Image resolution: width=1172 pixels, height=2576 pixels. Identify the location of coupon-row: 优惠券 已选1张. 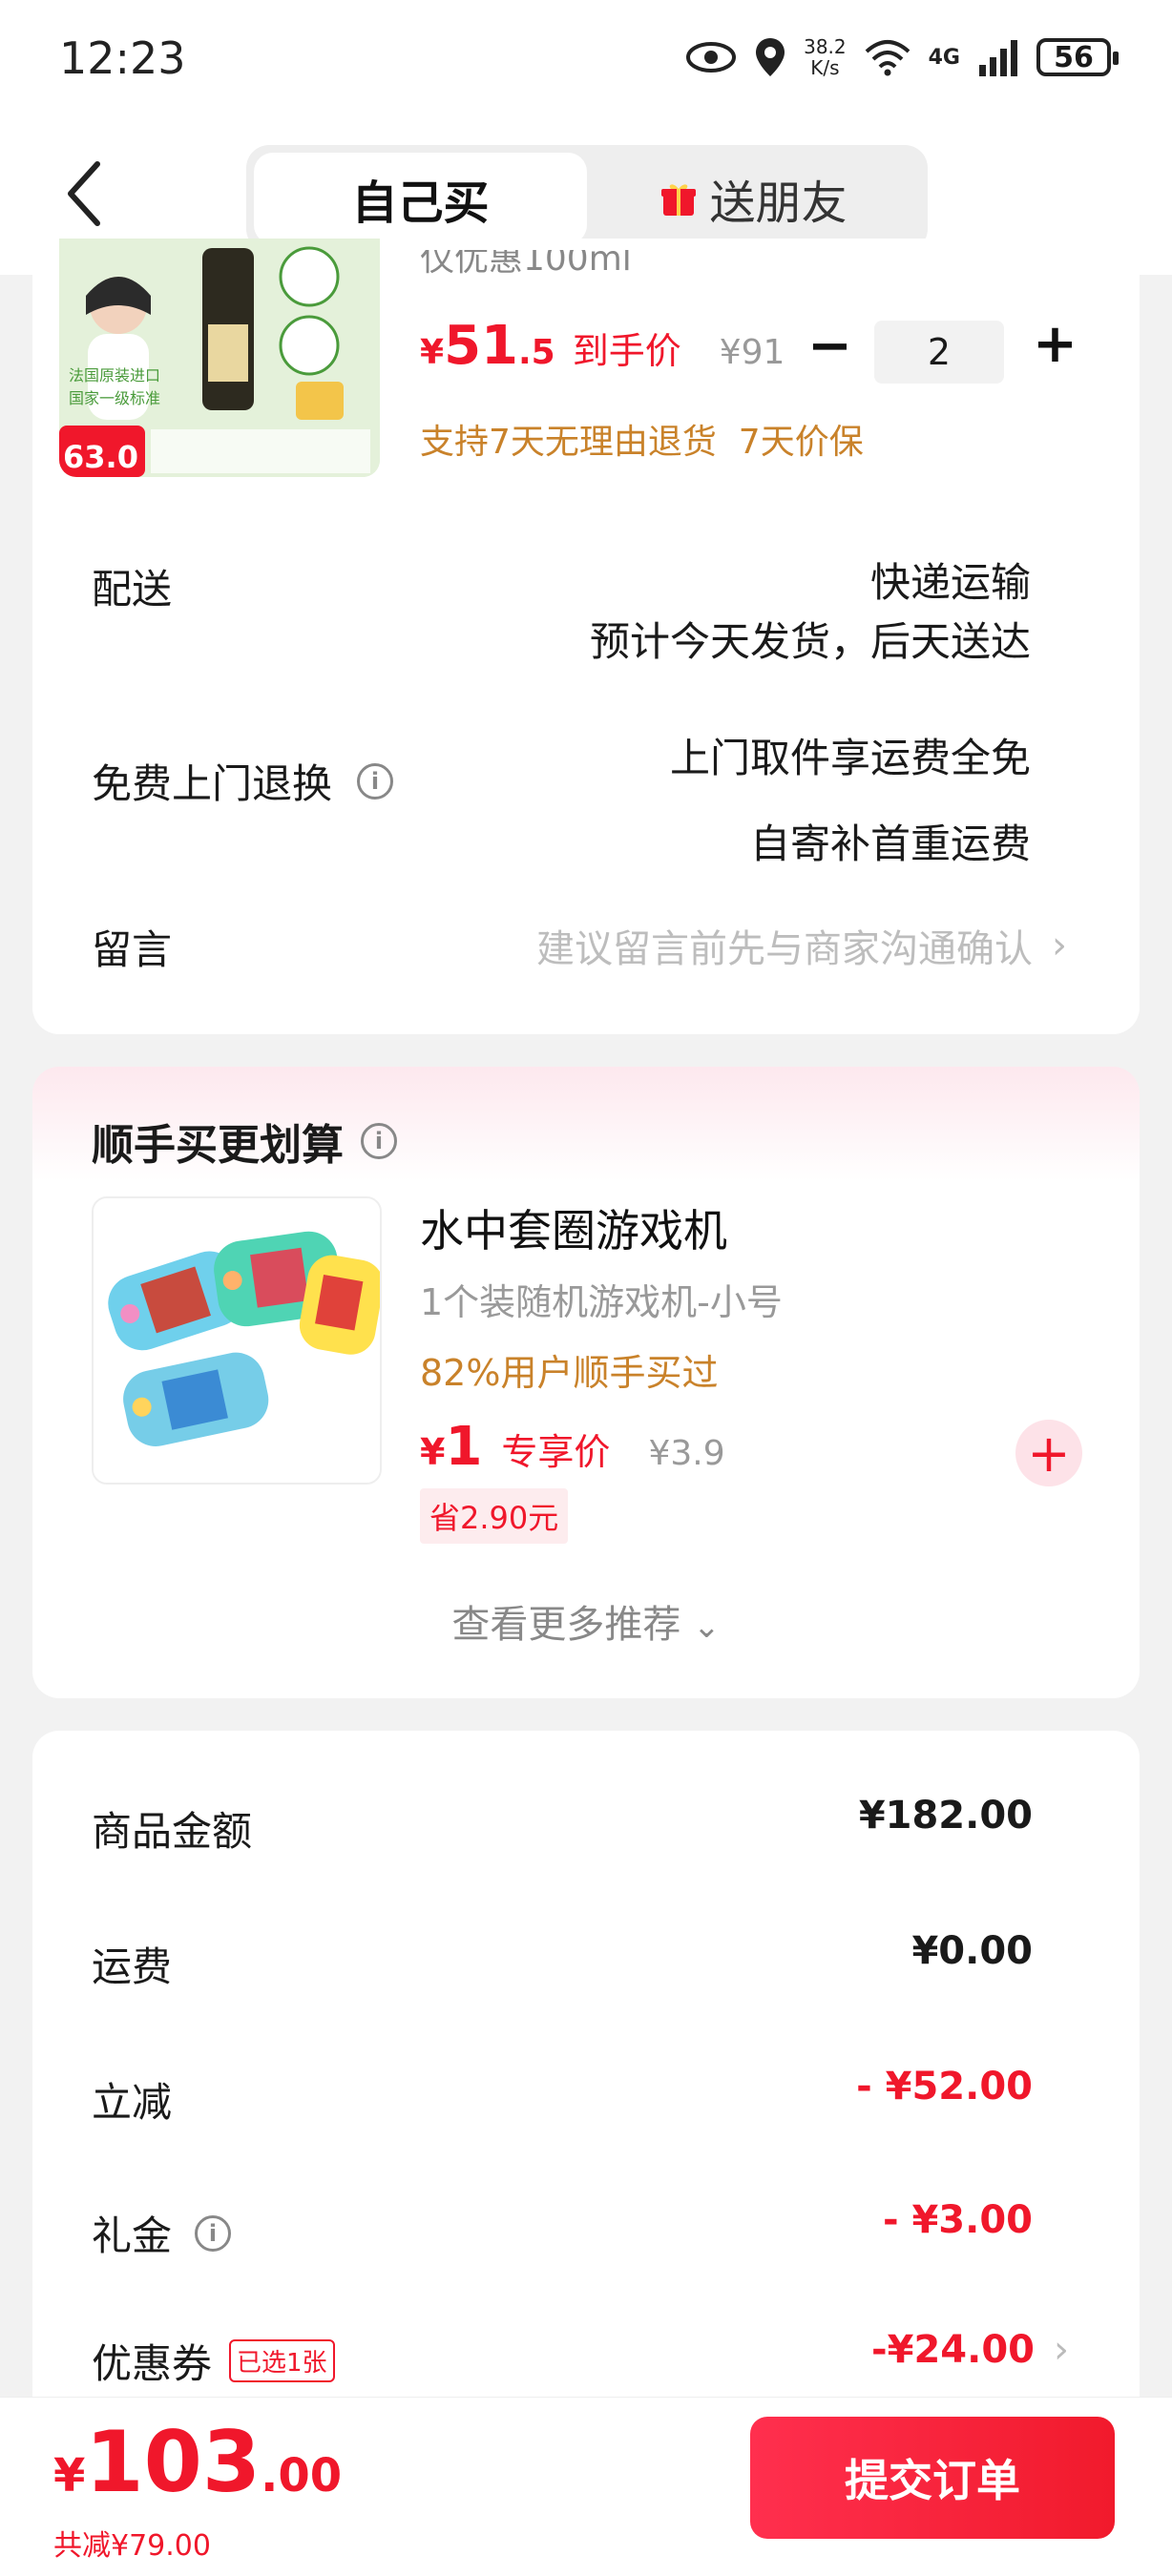
(213, 2361).